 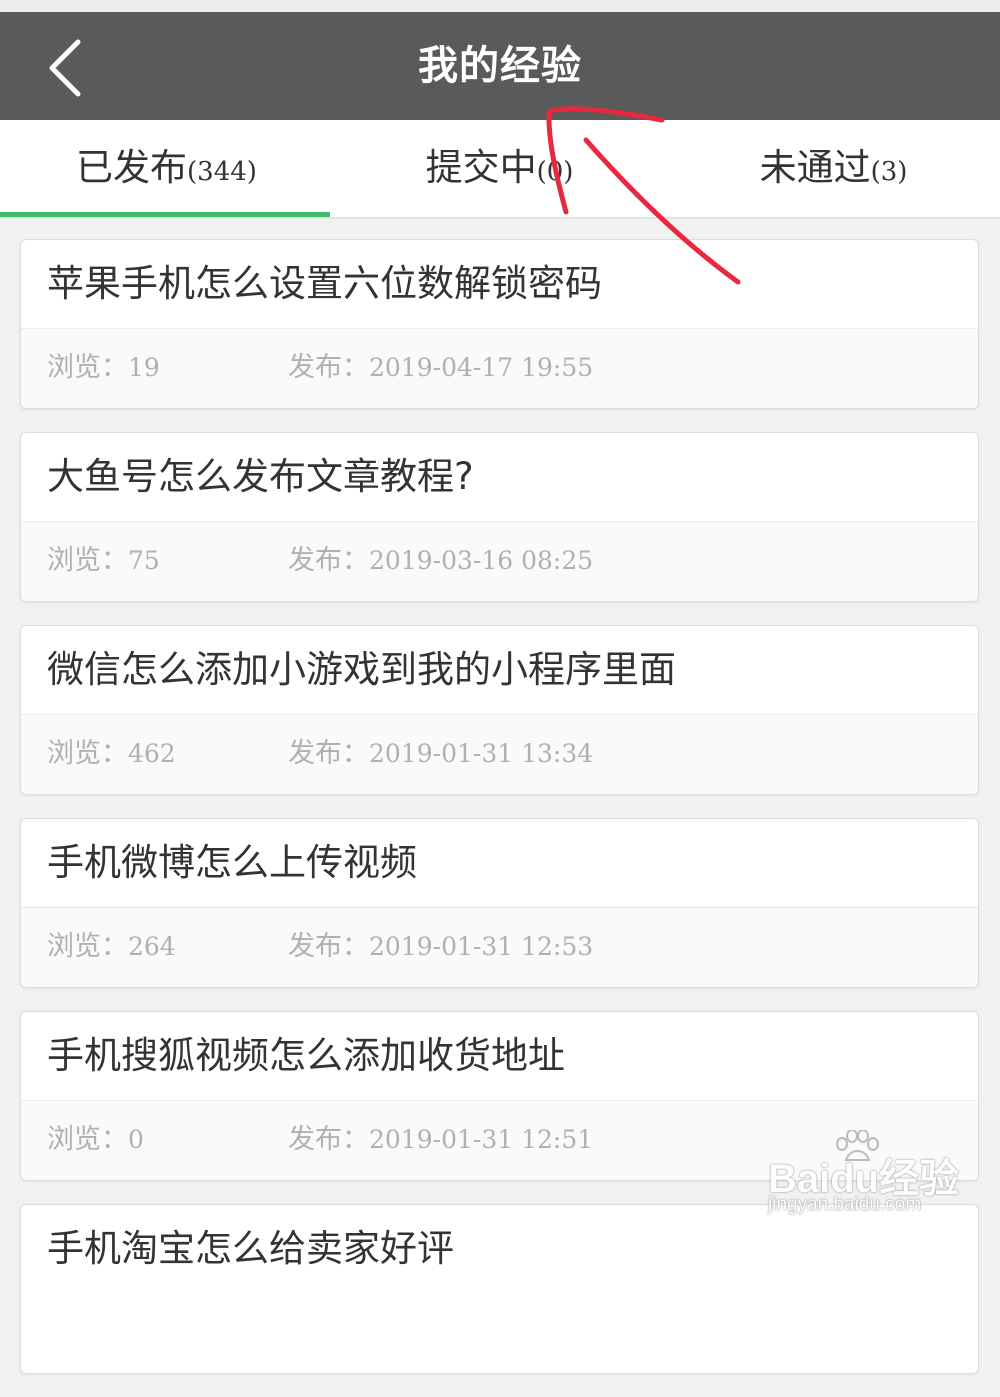 I want to click on article-card: 大鱼号怎么发布文章教程? 浏览：75 发布：2019-03-16 08:25, so click(x=499, y=517).